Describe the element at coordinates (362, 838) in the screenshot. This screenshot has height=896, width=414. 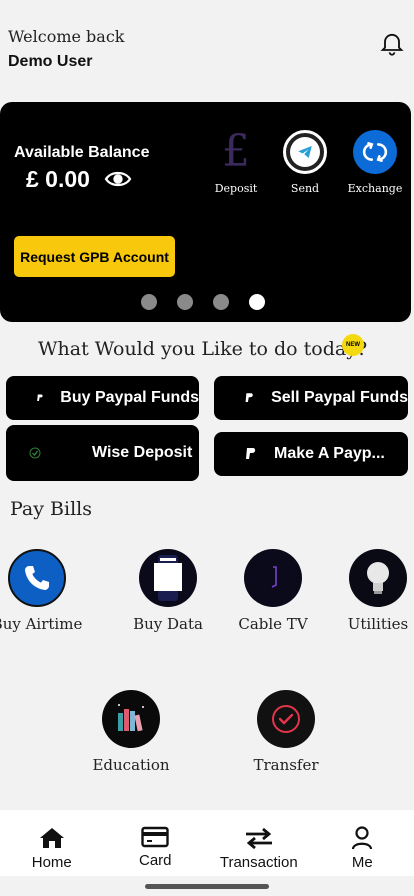
I see `user-icon` at that location.